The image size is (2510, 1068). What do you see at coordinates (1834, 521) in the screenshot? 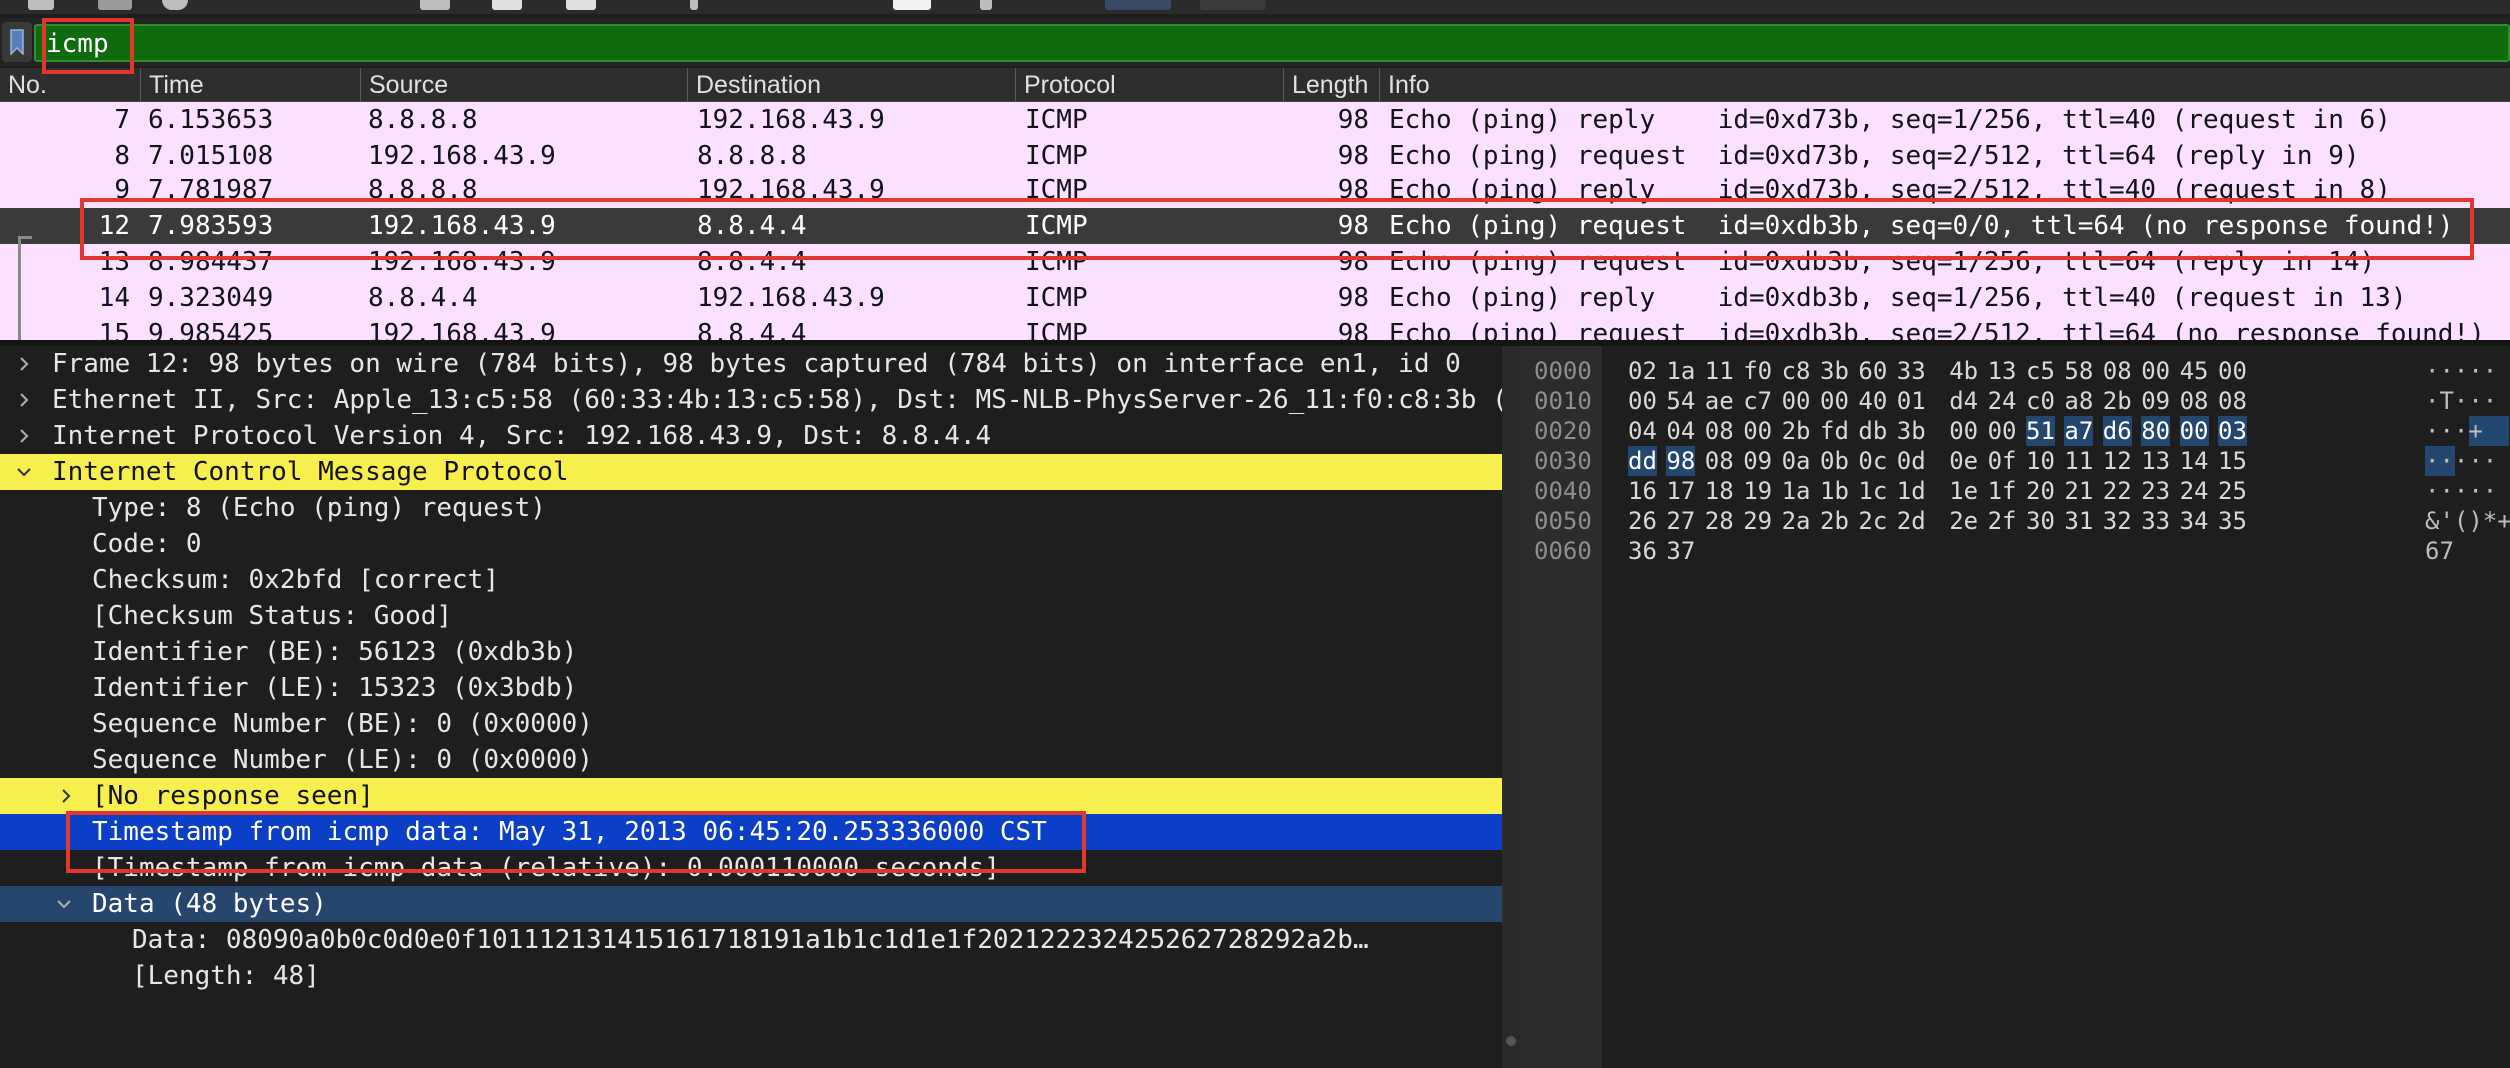
I see `hex-byte: 2b` at bounding box center [1834, 521].